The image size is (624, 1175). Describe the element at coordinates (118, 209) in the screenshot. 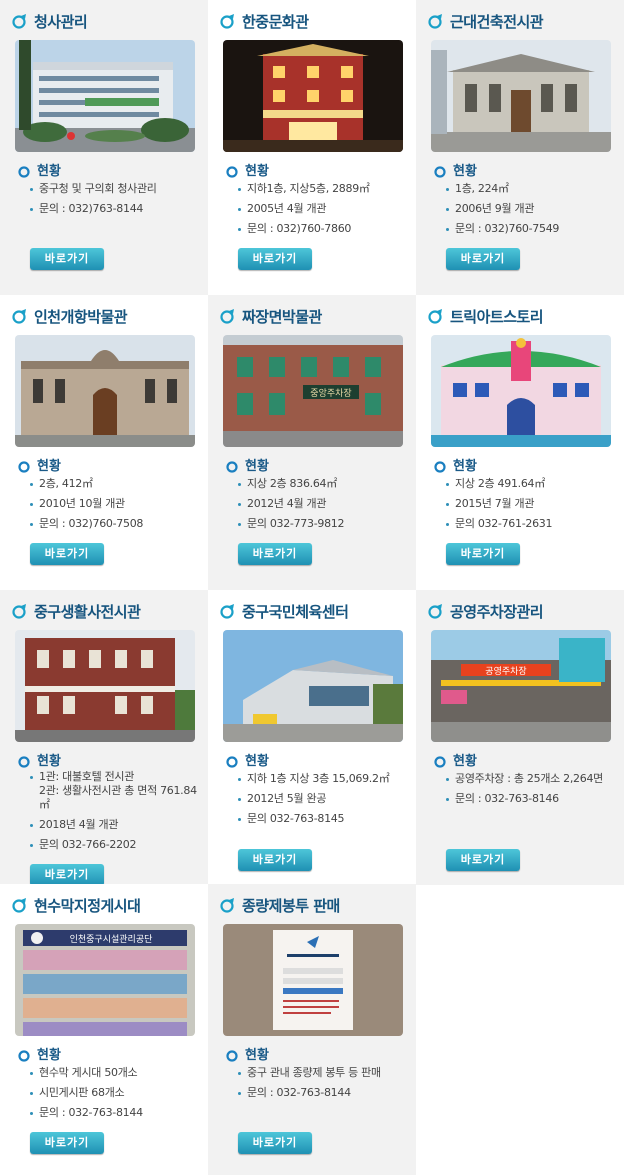

I see `info-line: 문의 : 032)763-8144` at that location.